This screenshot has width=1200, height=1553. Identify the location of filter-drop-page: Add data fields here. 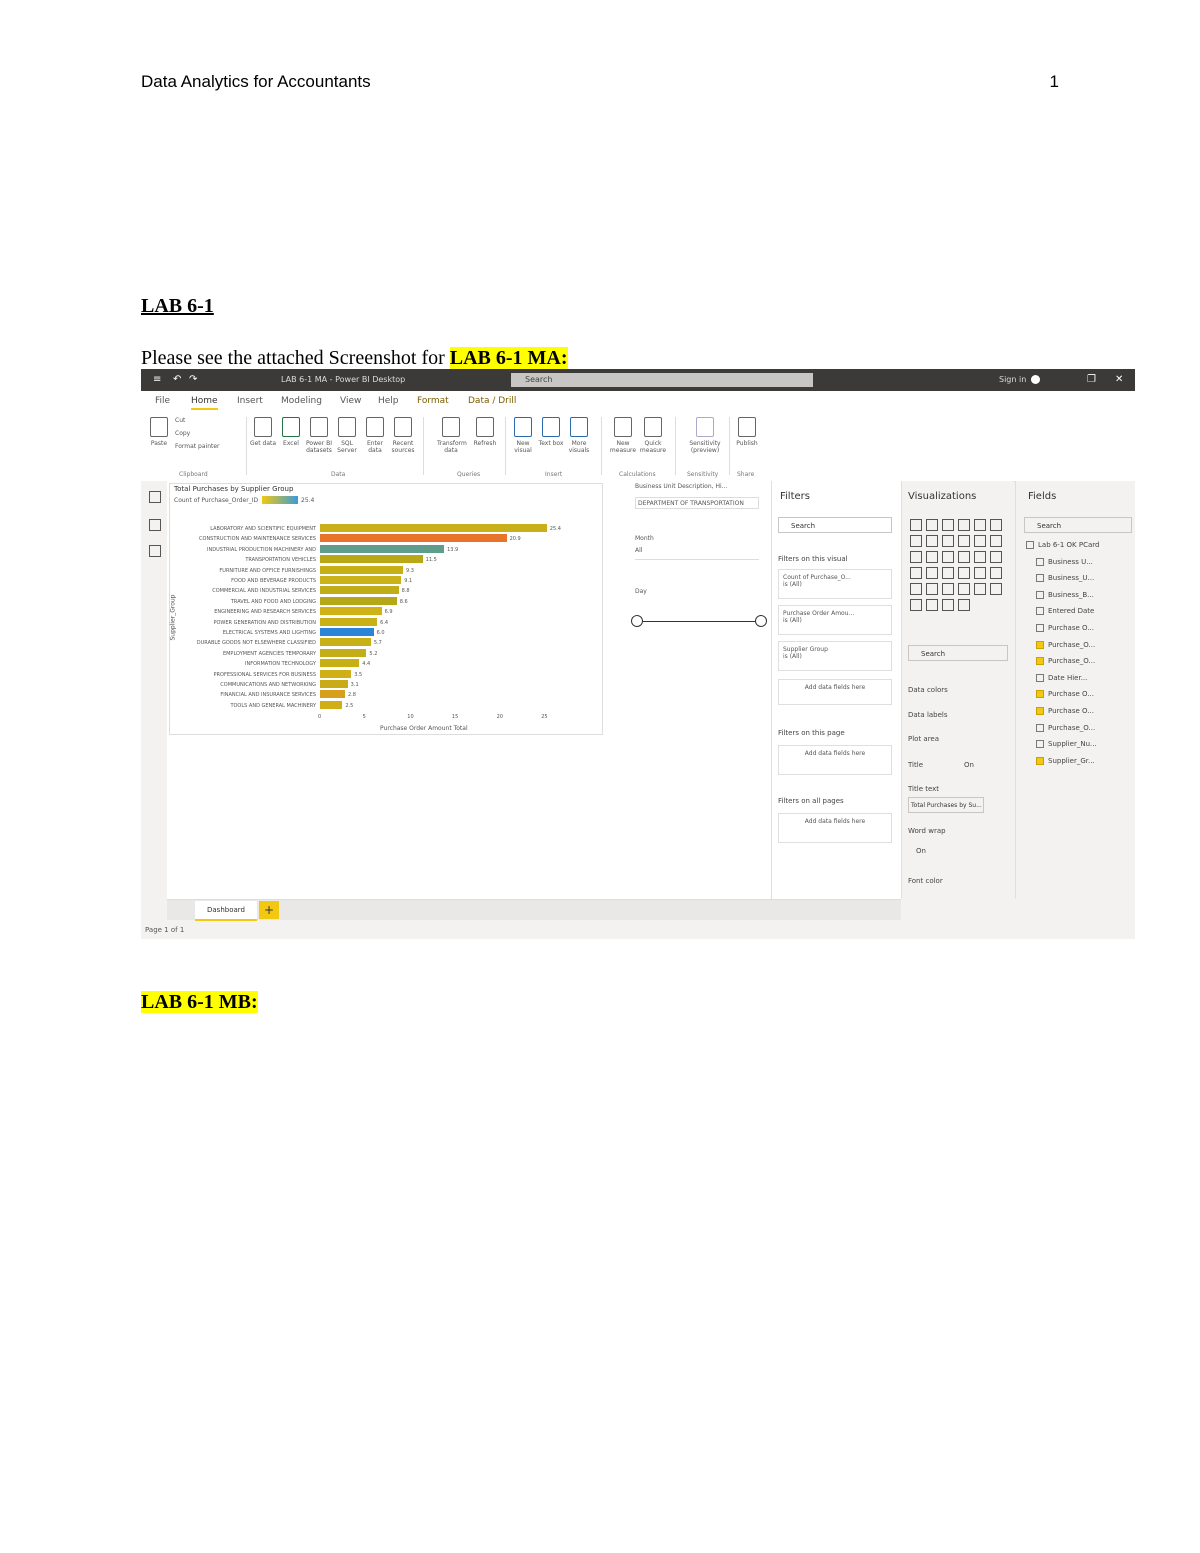
(835, 760).